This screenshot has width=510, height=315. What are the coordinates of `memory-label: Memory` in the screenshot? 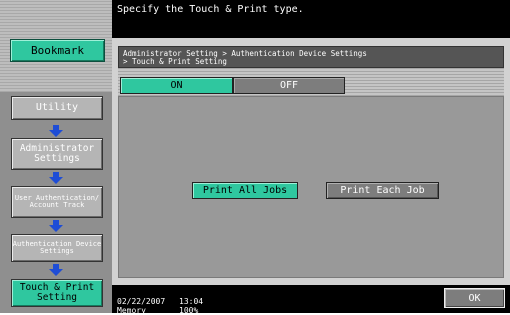 It's located at (131, 310).